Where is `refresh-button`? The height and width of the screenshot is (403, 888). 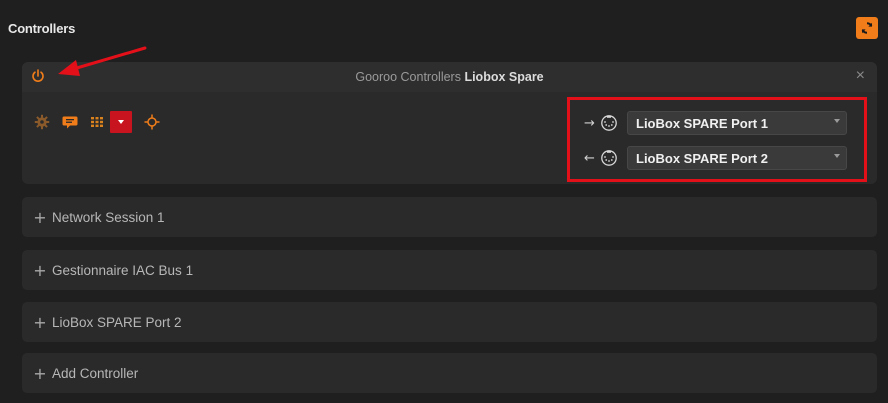
refresh-button is located at coordinates (867, 28).